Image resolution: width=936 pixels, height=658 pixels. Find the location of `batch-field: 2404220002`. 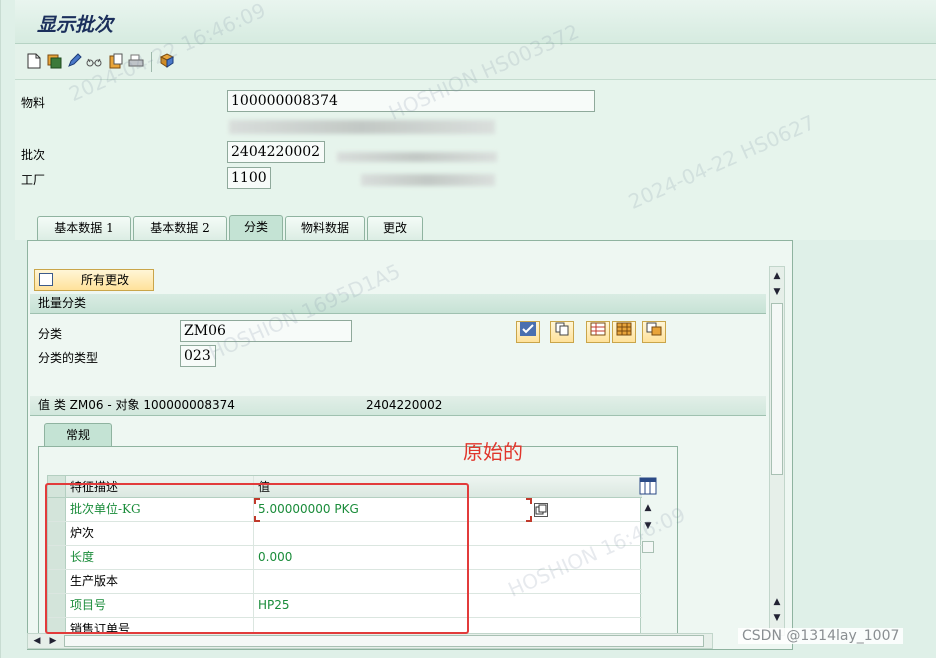

batch-field: 2404220002 is located at coordinates (276, 152).